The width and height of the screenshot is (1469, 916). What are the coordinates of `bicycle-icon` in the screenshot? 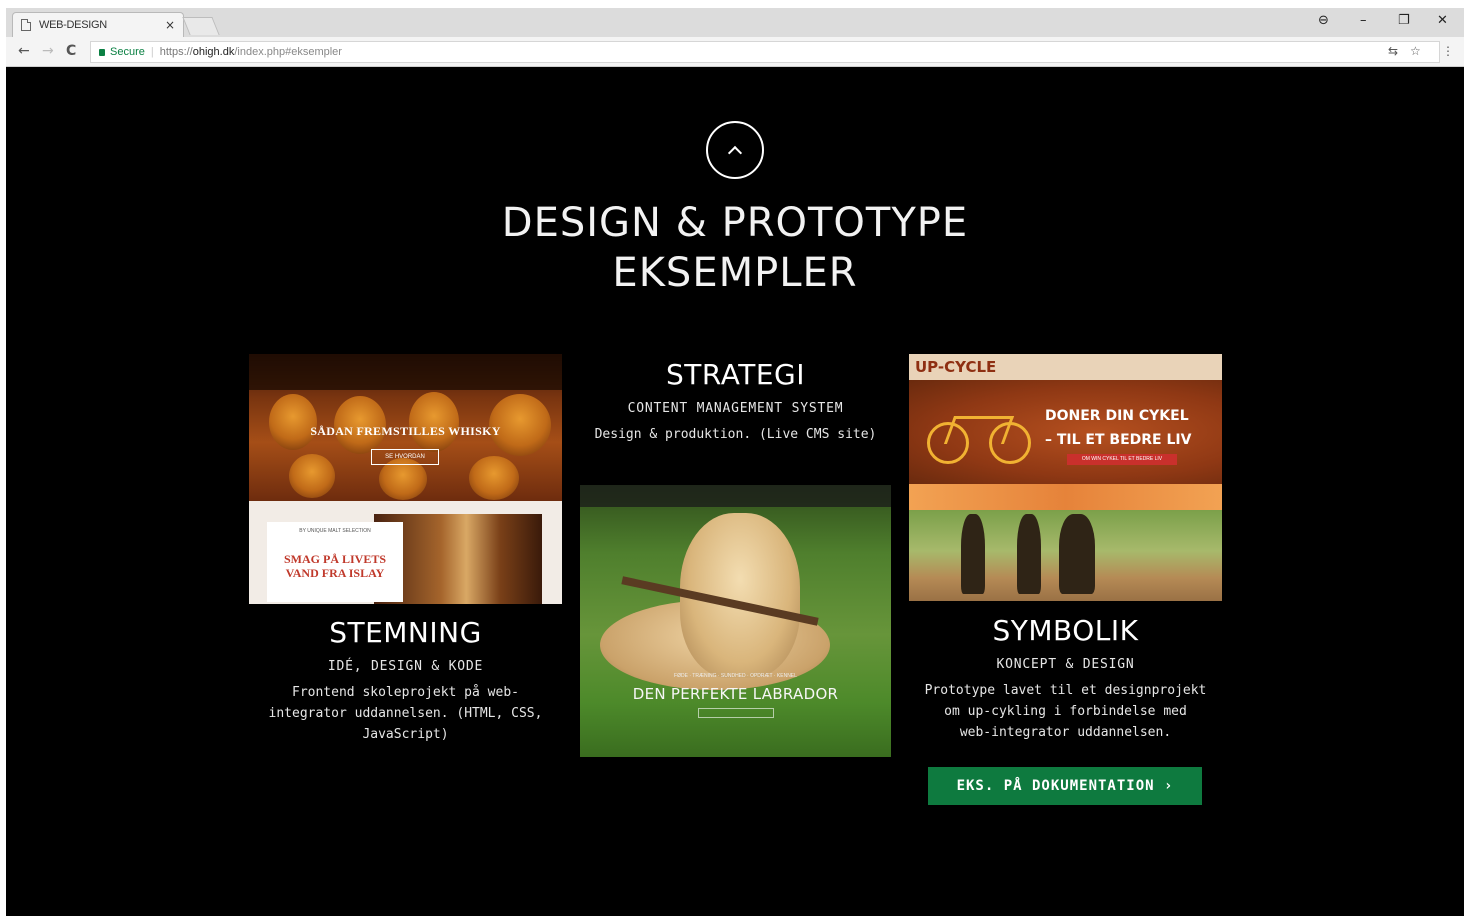 It's located at (982, 430).